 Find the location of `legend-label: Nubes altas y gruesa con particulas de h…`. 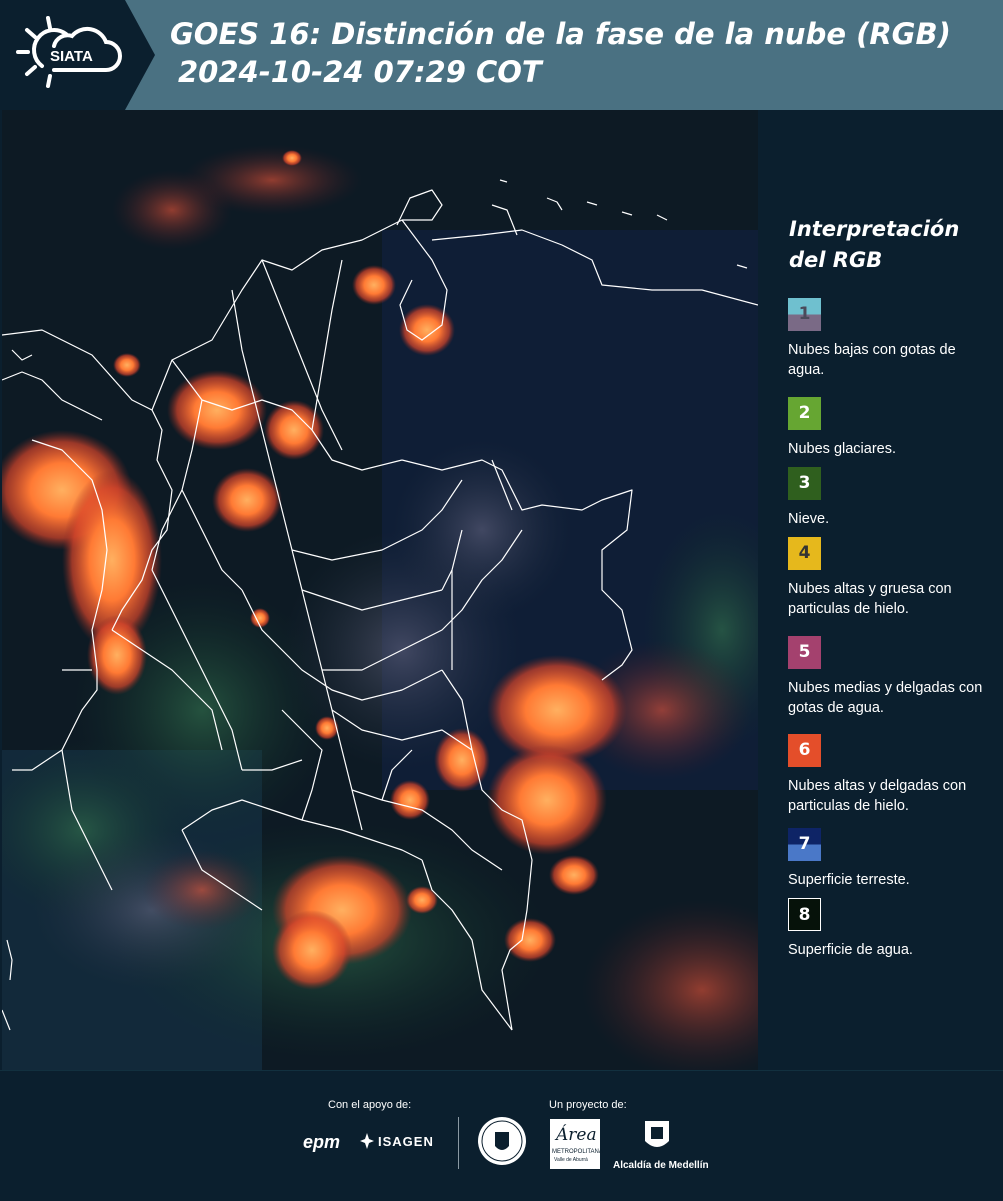

legend-label: Nubes altas y gruesa con particulas de h… is located at coordinates (870, 599).